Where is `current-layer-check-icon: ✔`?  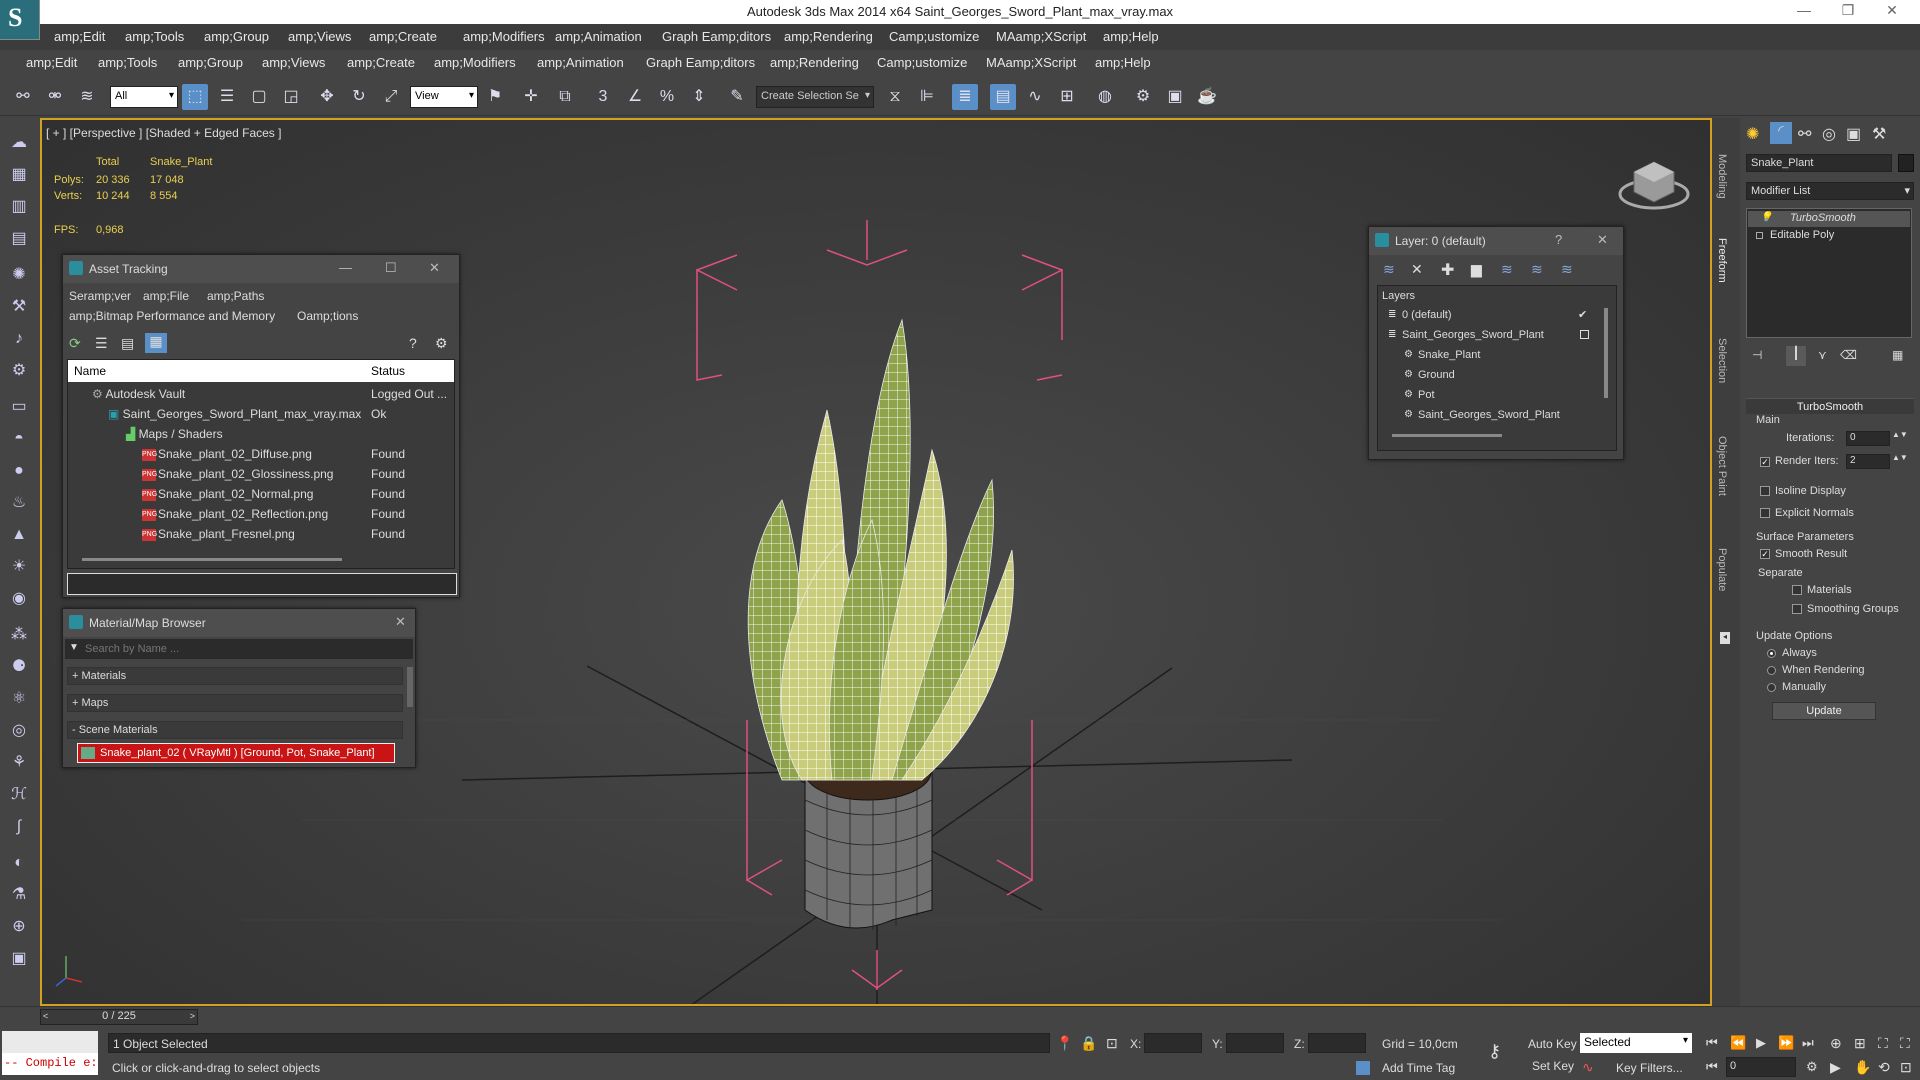 current-layer-check-icon: ✔ is located at coordinates (1582, 314).